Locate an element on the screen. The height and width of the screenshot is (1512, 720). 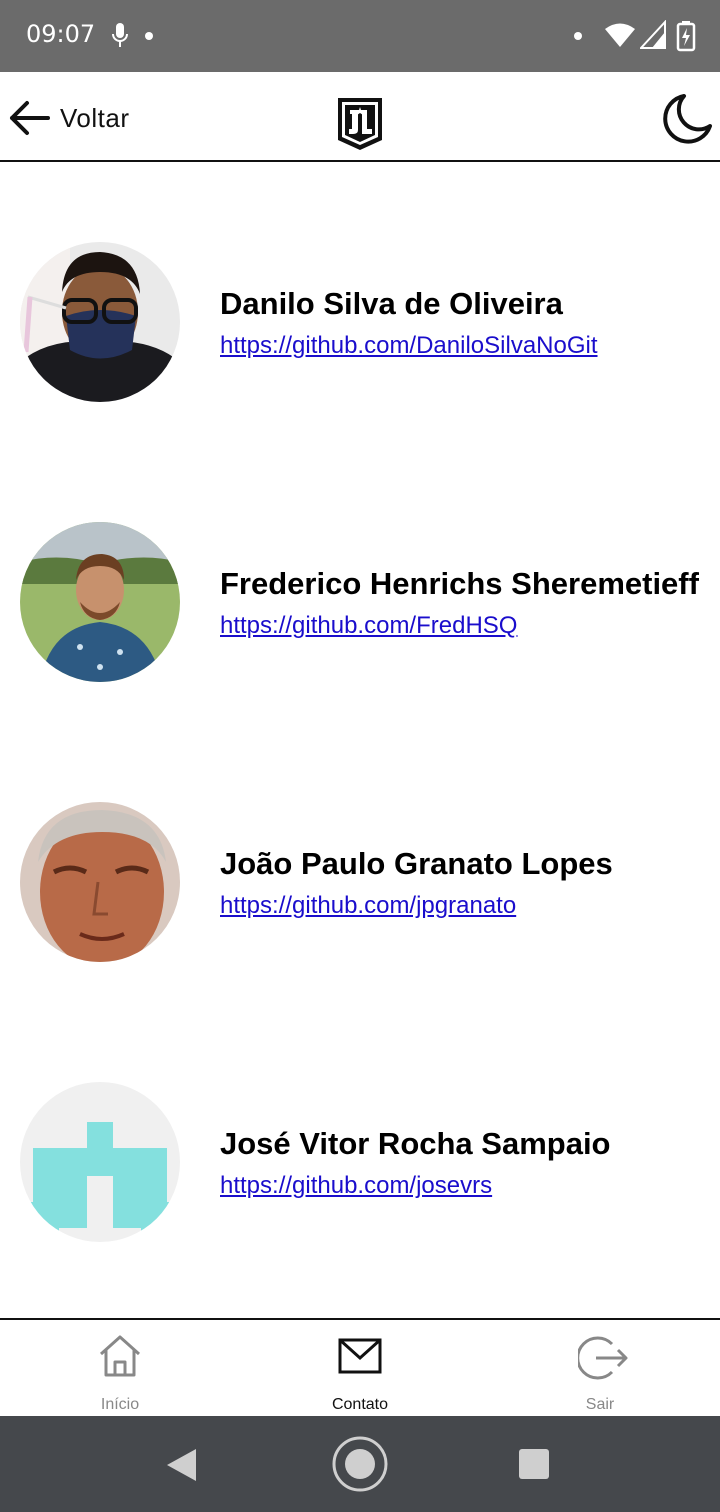
system-back-icon is located at coordinates (182, 1465).